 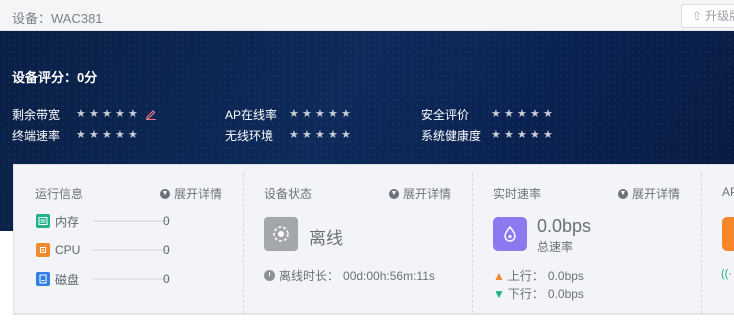 What do you see at coordinates (166, 221) in the screenshot?
I see `memory-value: 0` at bounding box center [166, 221].